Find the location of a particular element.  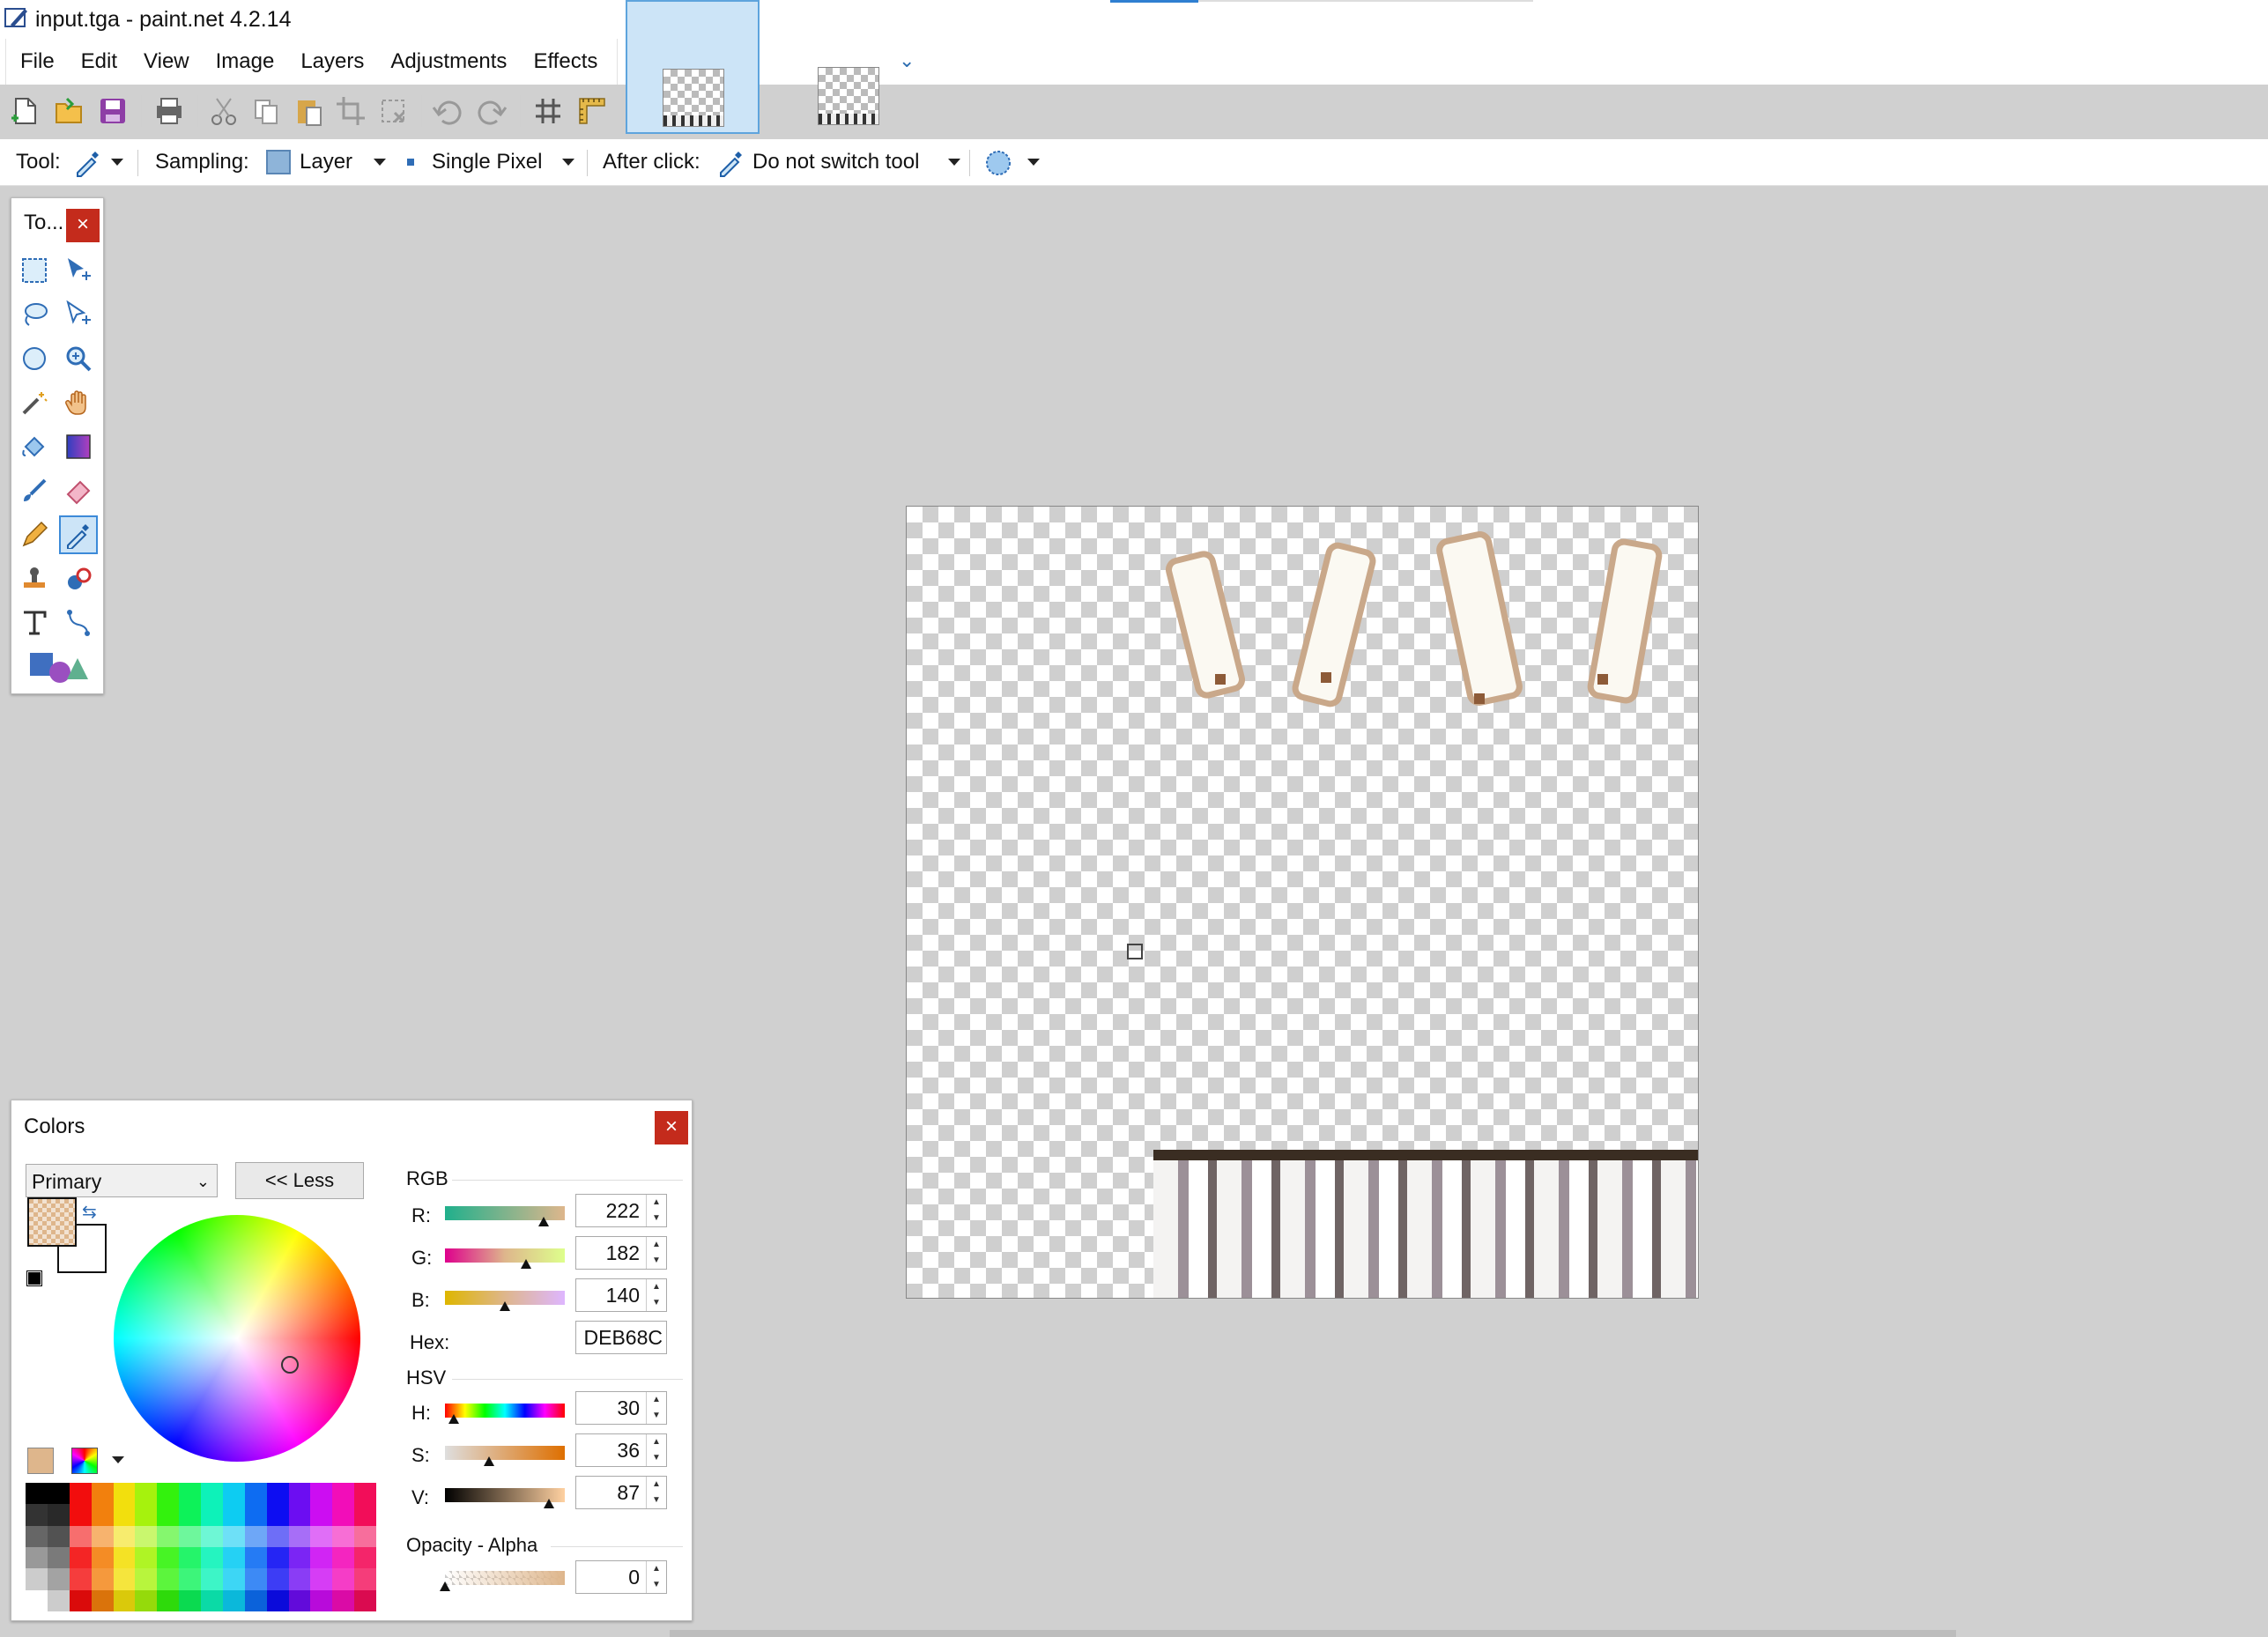

open-icon is located at coordinates (68, 111).